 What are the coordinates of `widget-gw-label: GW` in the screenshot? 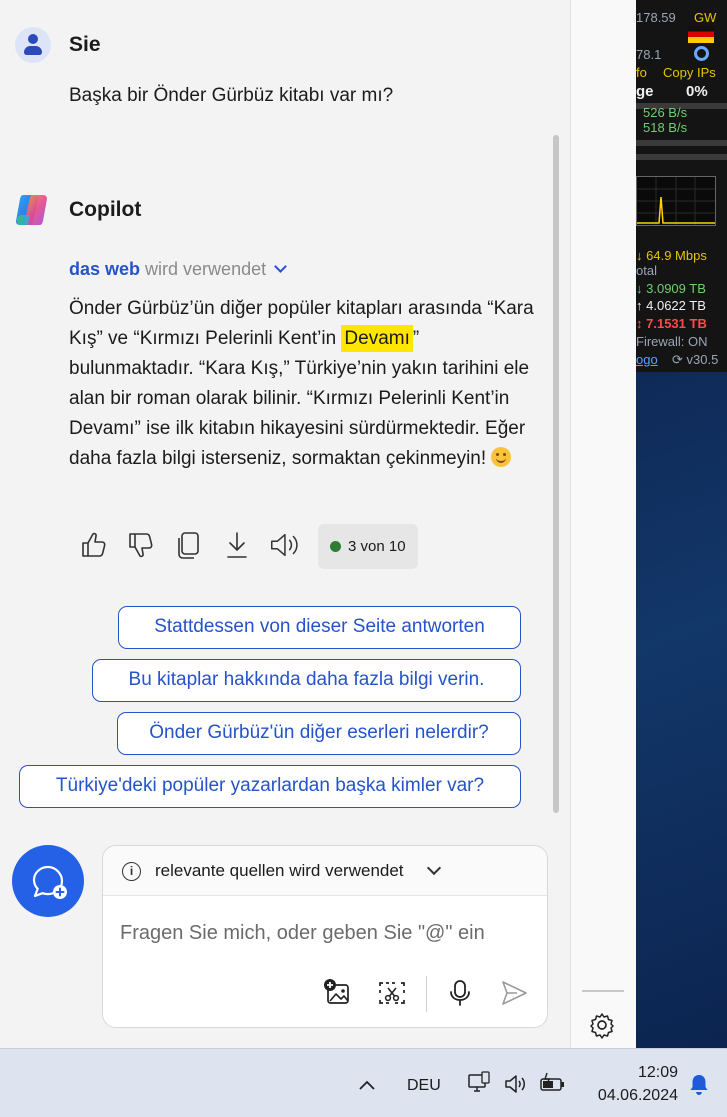 It's located at (705, 17).